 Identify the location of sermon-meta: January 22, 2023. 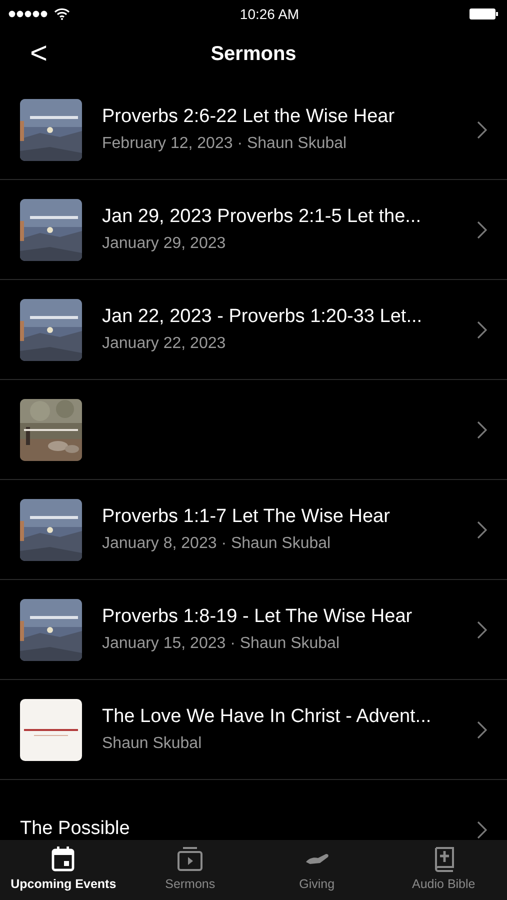
(164, 344).